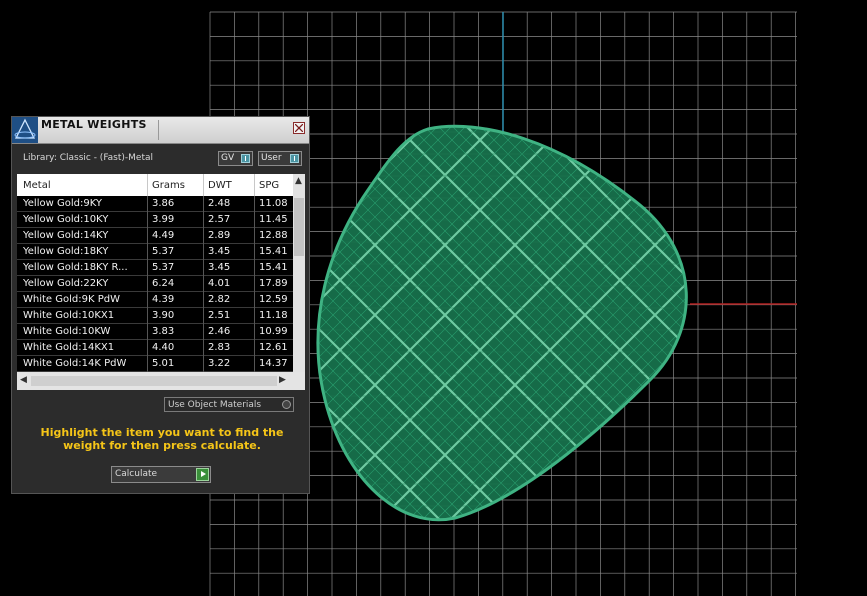  What do you see at coordinates (66, 283) in the screenshot?
I see `table-cell-metal: Yellow Gold:22KY` at bounding box center [66, 283].